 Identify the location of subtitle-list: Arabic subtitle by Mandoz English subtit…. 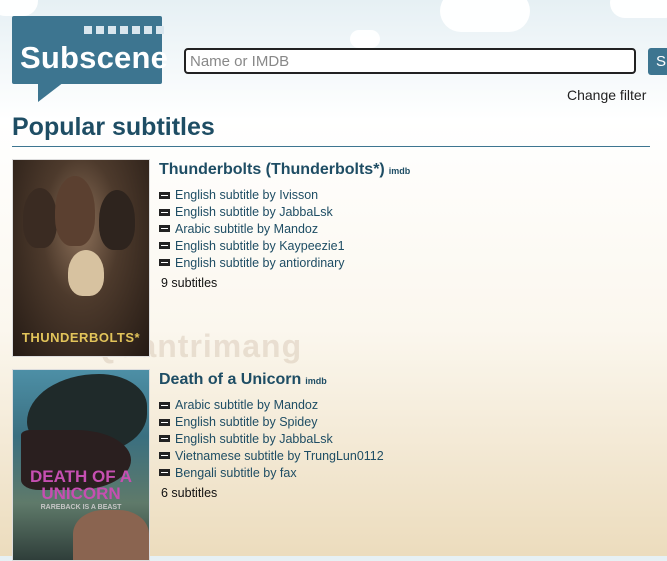
(271, 439).